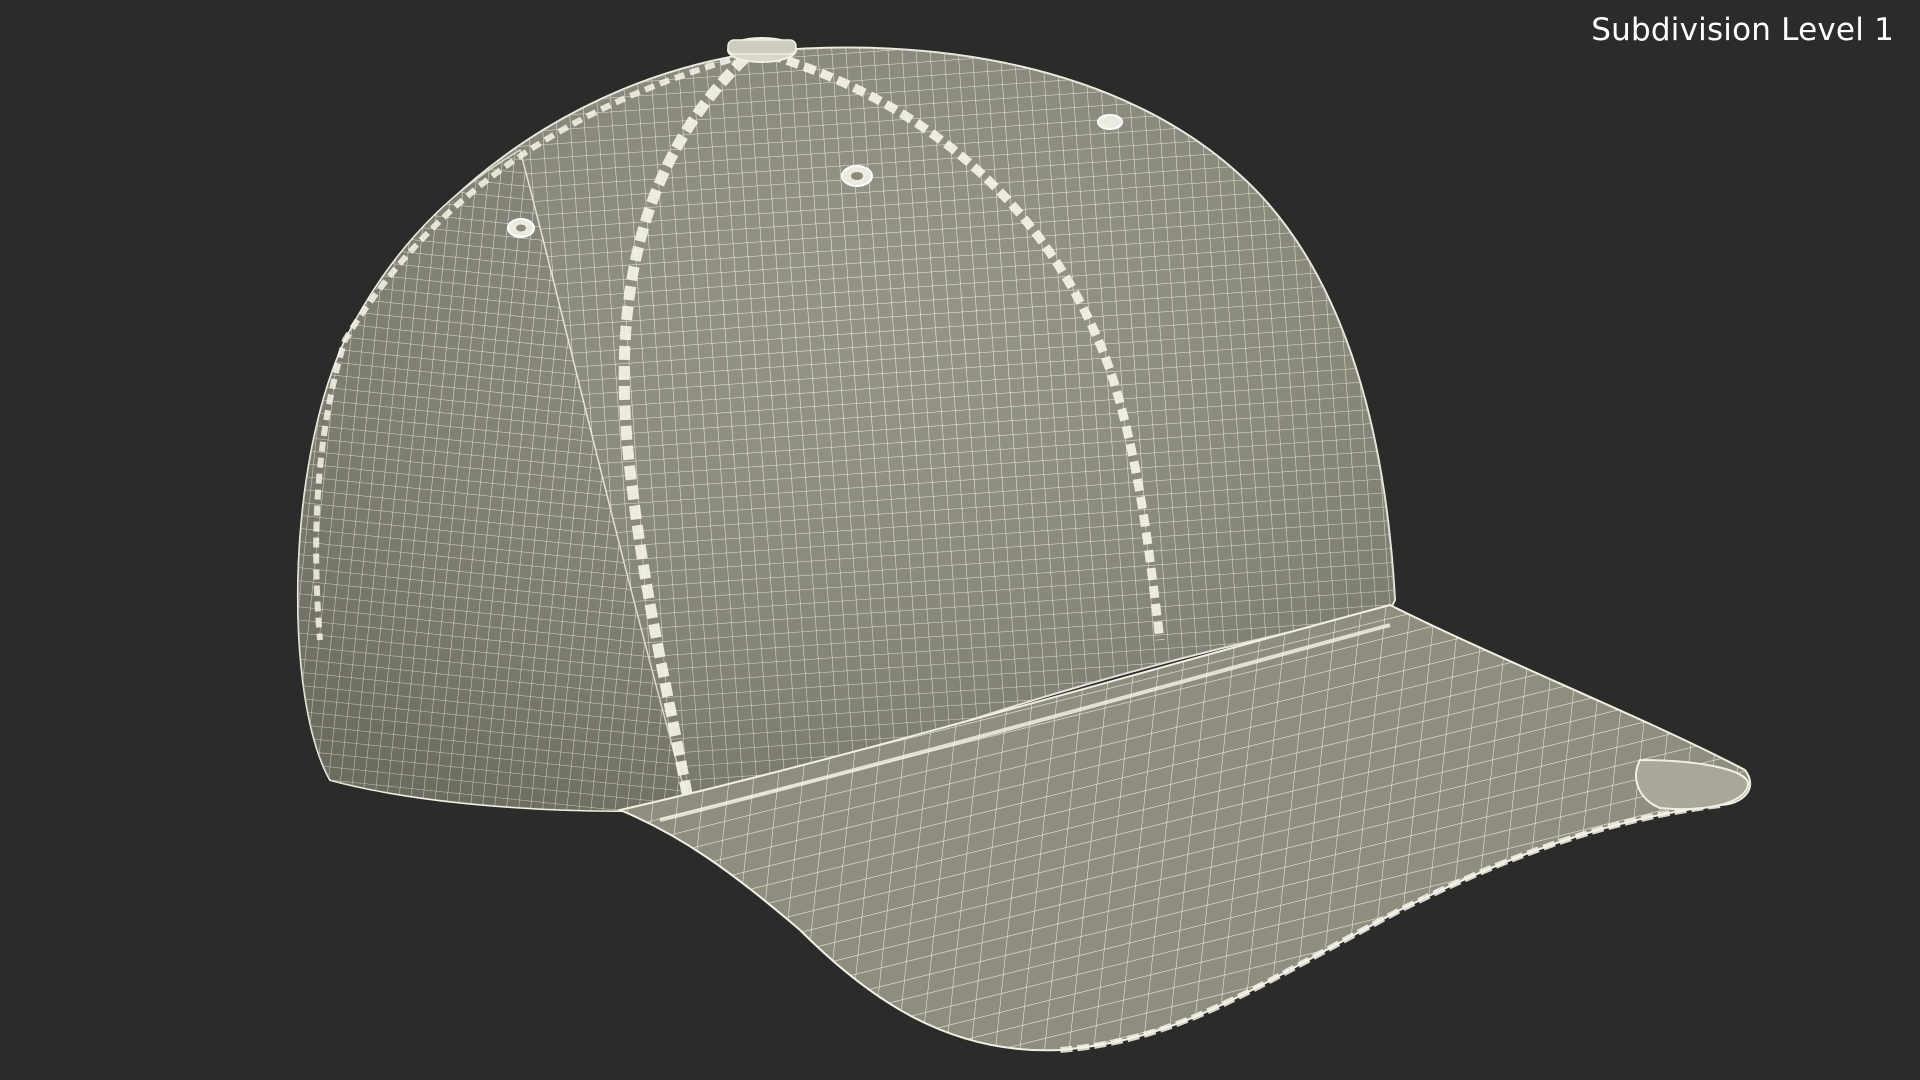 This screenshot has height=1080, width=1920. What do you see at coordinates (857, 176) in the screenshot?
I see `eyelet-front-hole` at bounding box center [857, 176].